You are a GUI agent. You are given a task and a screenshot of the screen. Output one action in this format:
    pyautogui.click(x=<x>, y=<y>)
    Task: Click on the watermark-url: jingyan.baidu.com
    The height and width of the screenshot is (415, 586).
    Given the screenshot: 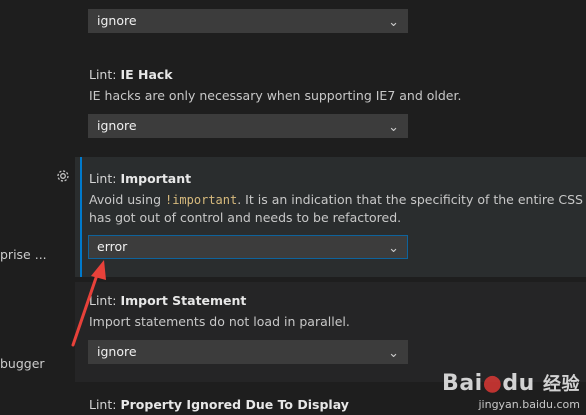 What is the action you would take?
    pyautogui.click(x=529, y=404)
    